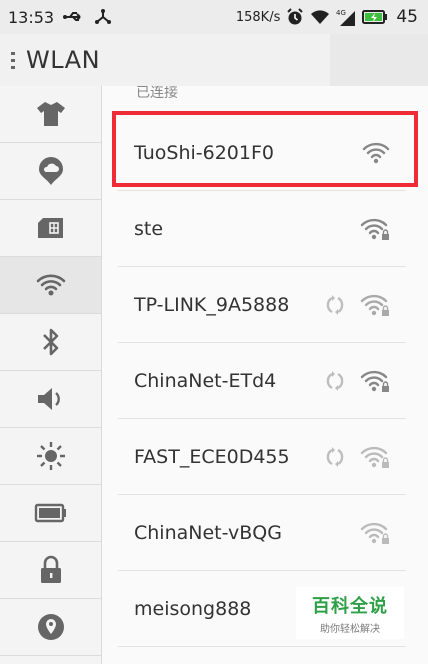  Describe the element at coordinates (103, 17) in the screenshot. I see `usb-tether-icon` at that location.